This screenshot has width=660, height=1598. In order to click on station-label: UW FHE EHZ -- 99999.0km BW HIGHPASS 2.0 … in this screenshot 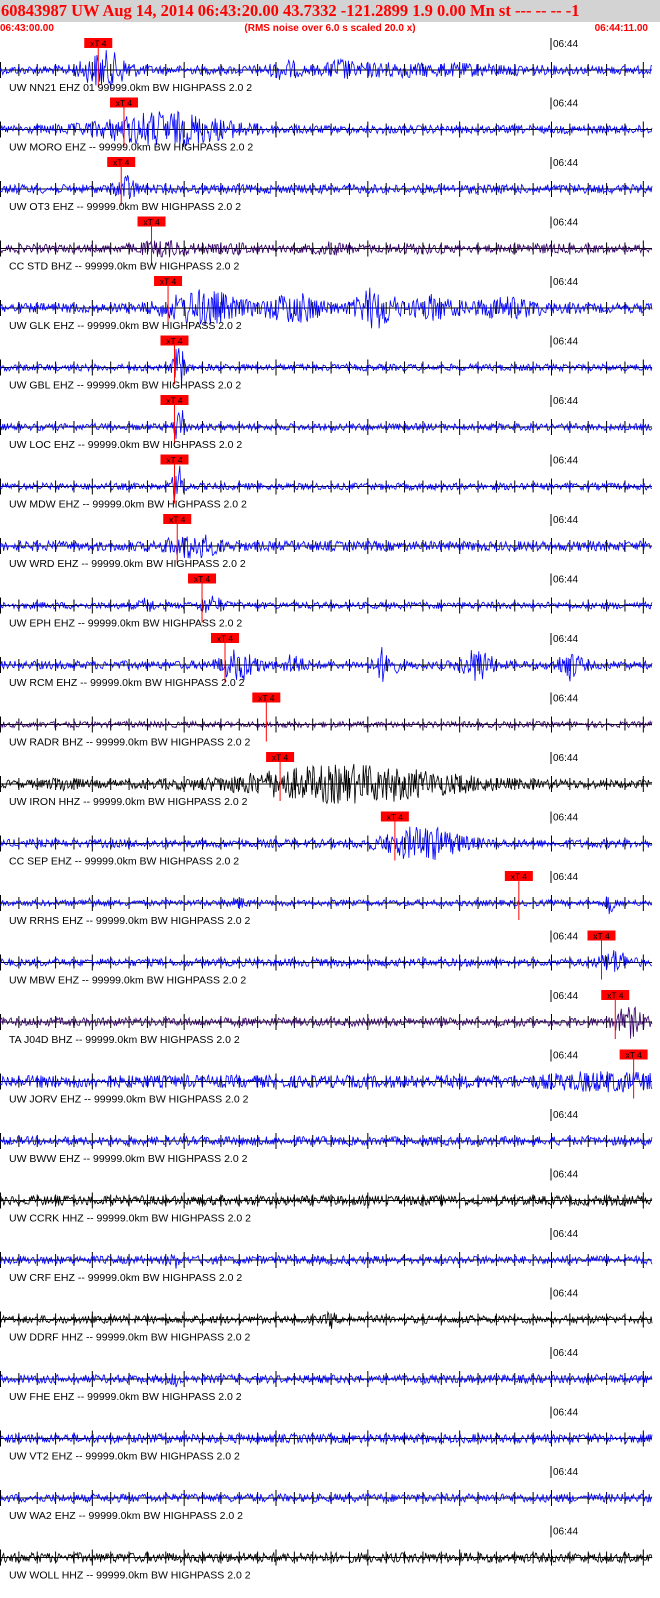, I will do `click(125, 1397)`.